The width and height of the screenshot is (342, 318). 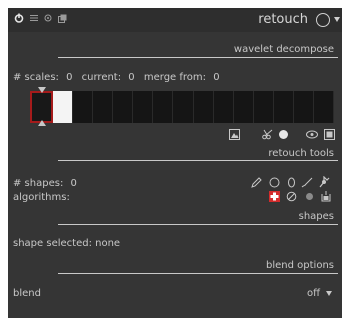 I want to click on shapes-count-label: # shapes:, so click(x=38, y=183).